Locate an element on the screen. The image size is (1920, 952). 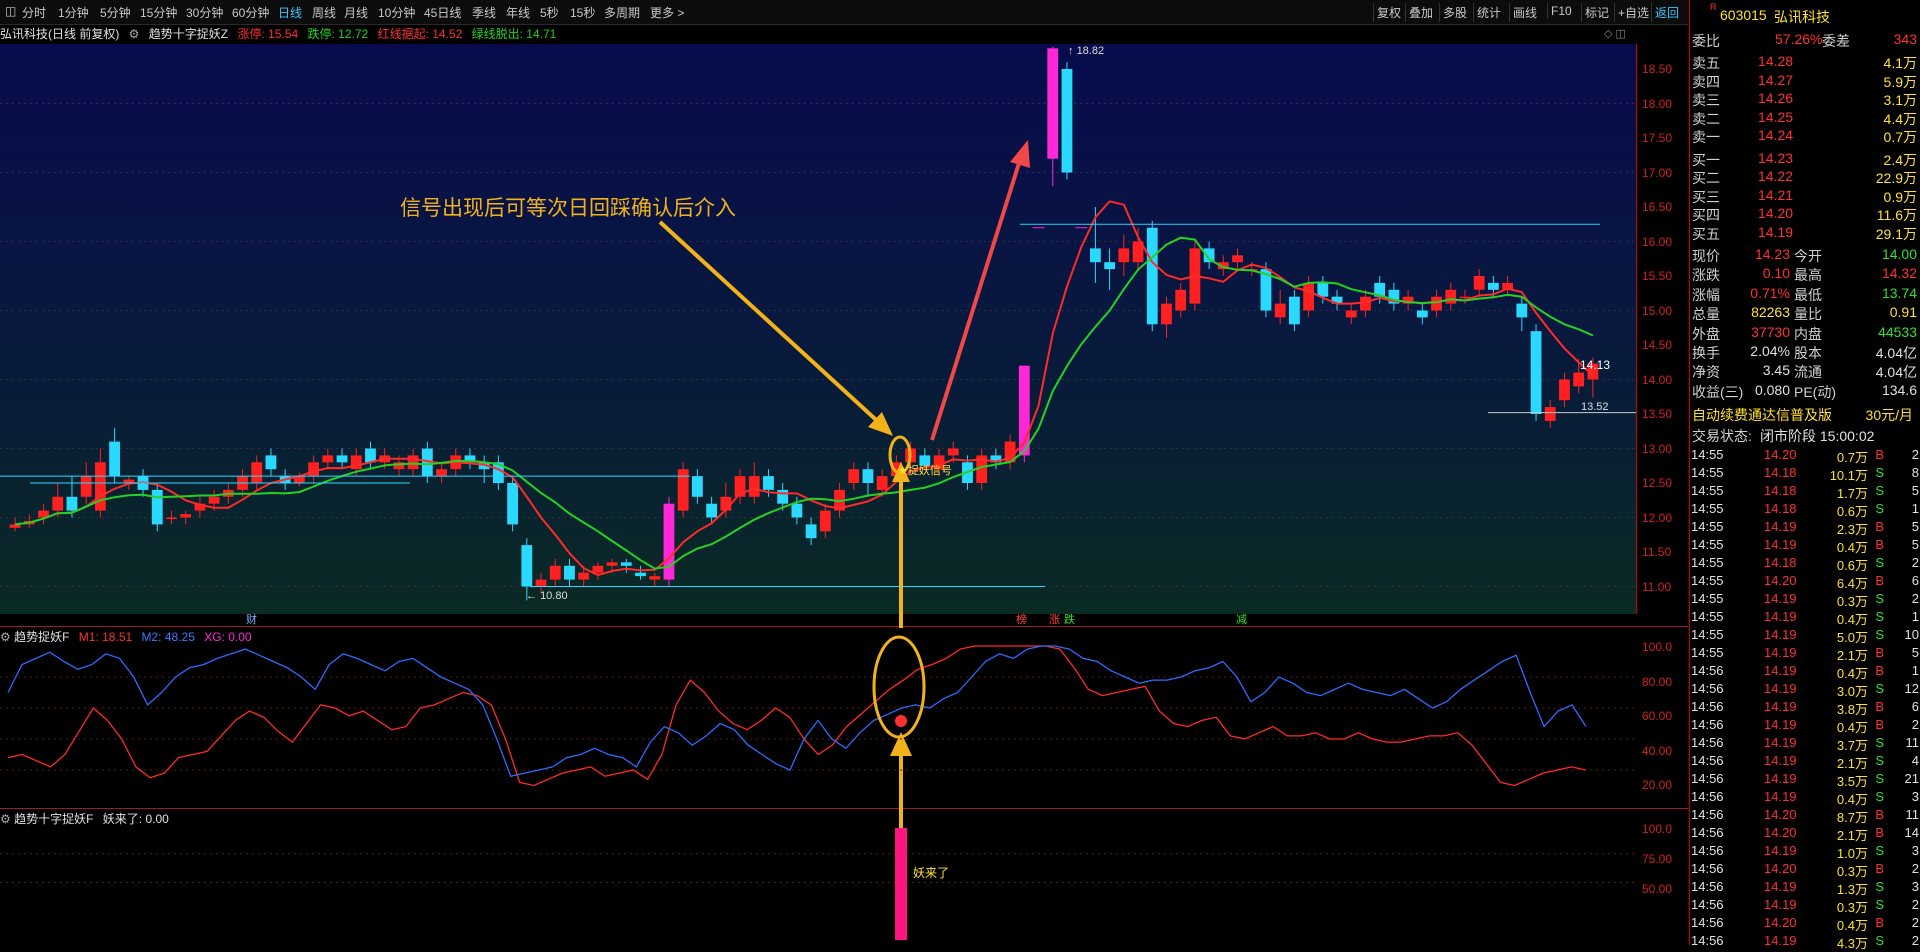
event-tag: 减 is located at coordinates (1241, 619).